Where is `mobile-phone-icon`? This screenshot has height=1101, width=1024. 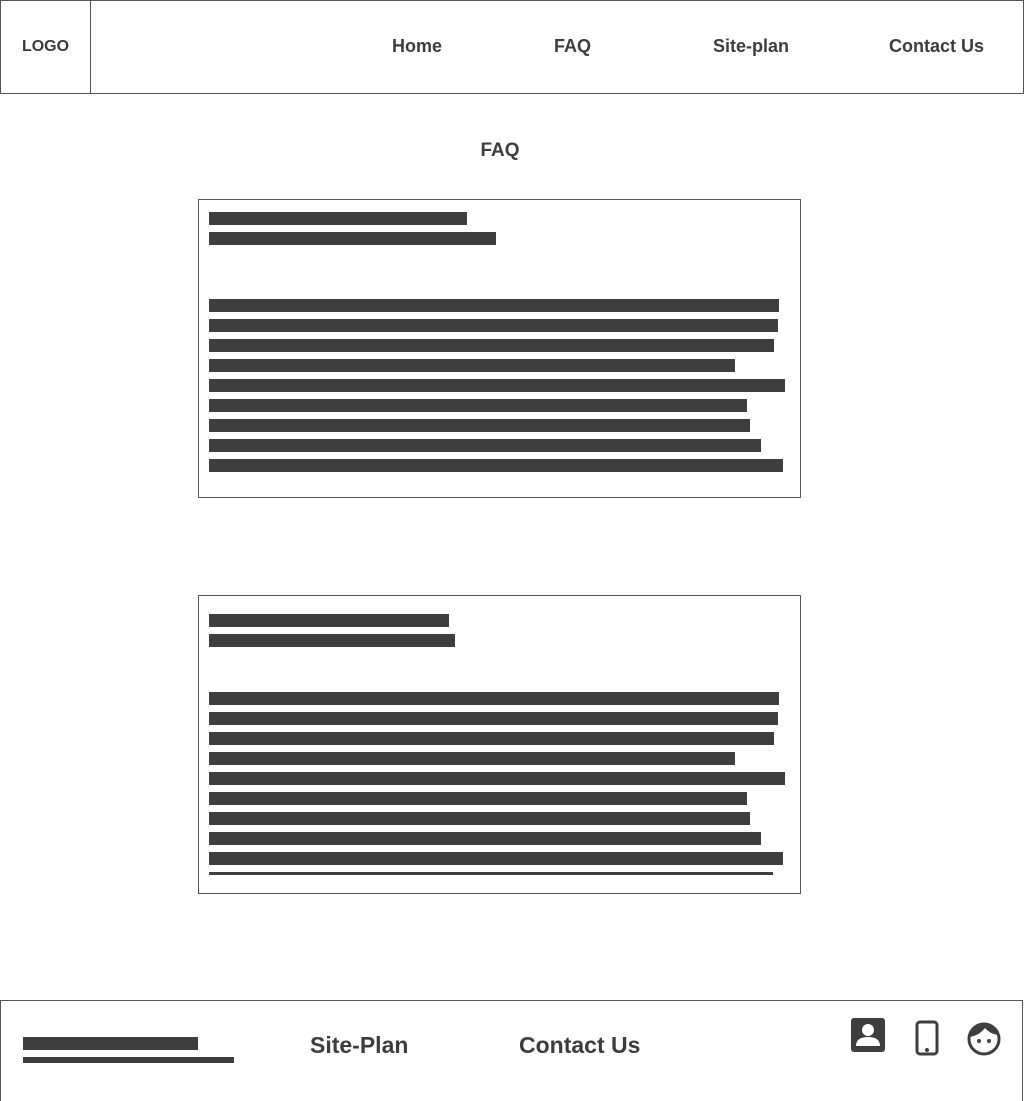
mobile-phone-icon is located at coordinates (927, 1038).